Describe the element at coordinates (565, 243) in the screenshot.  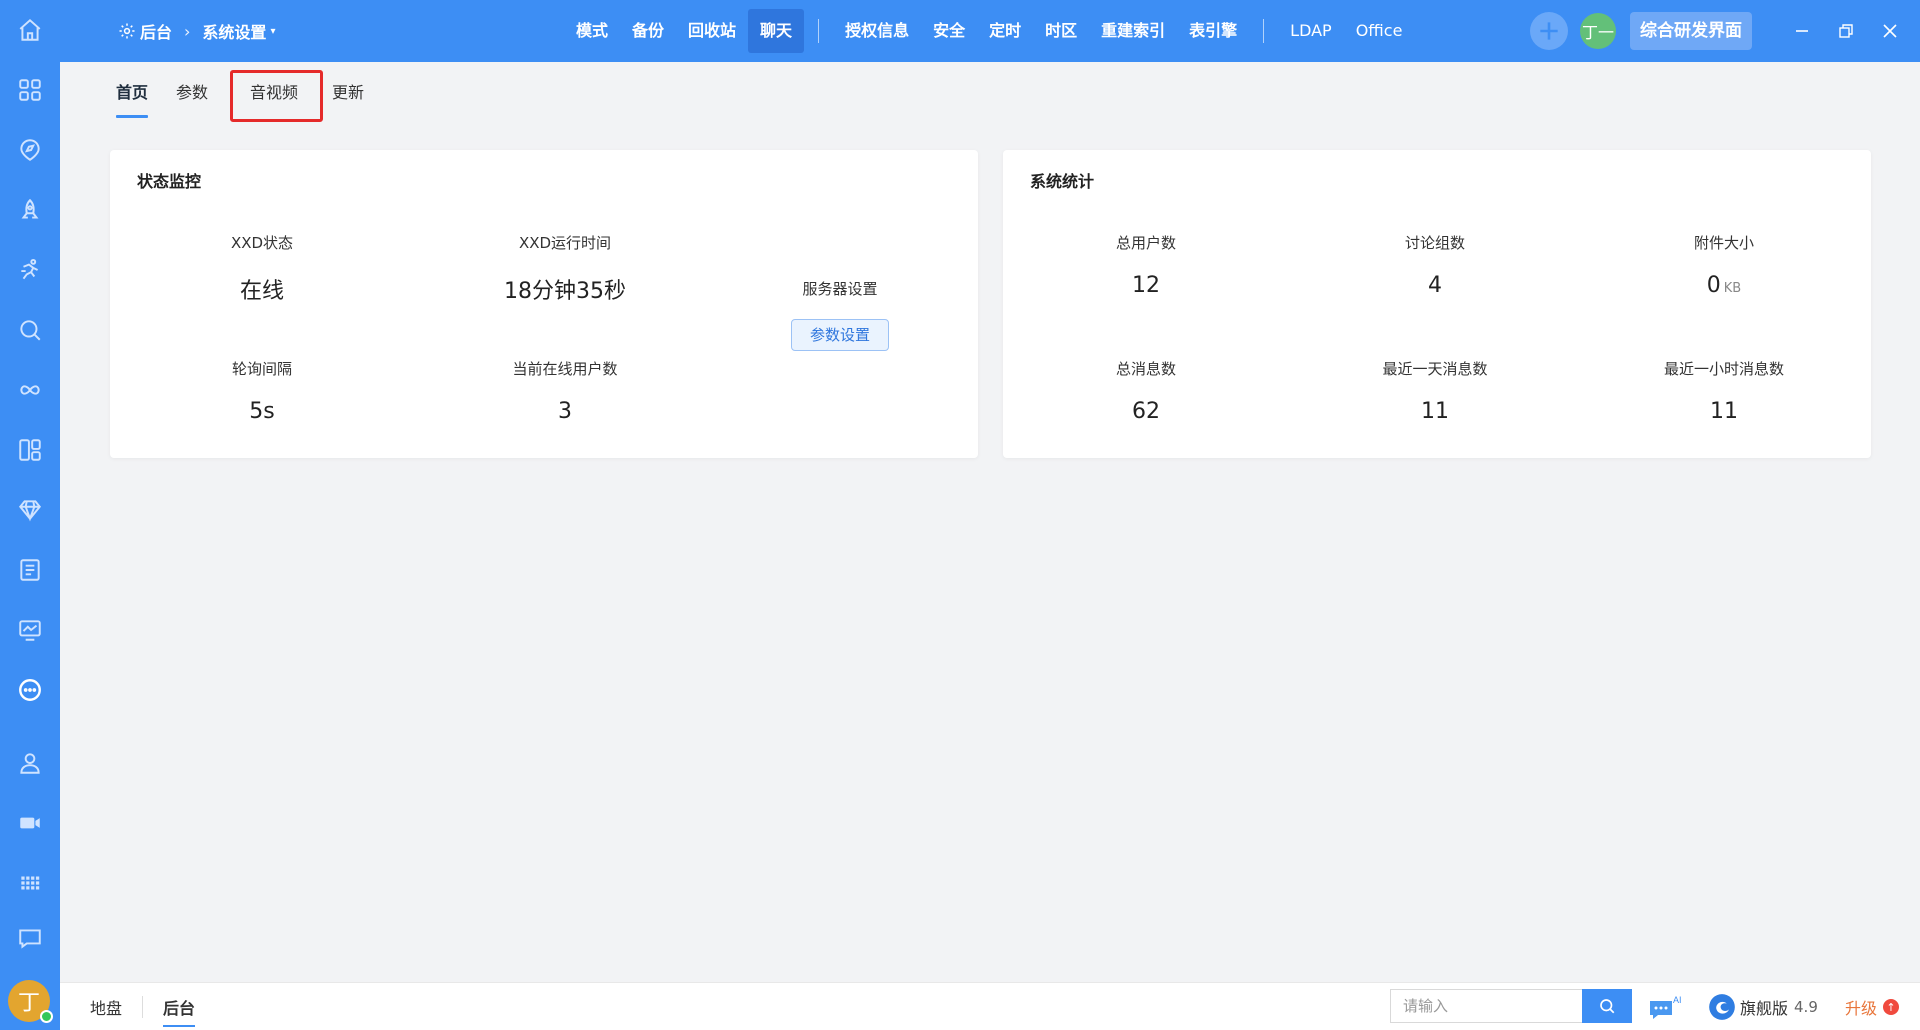
I see `stat-label: XXD运行时间` at that location.